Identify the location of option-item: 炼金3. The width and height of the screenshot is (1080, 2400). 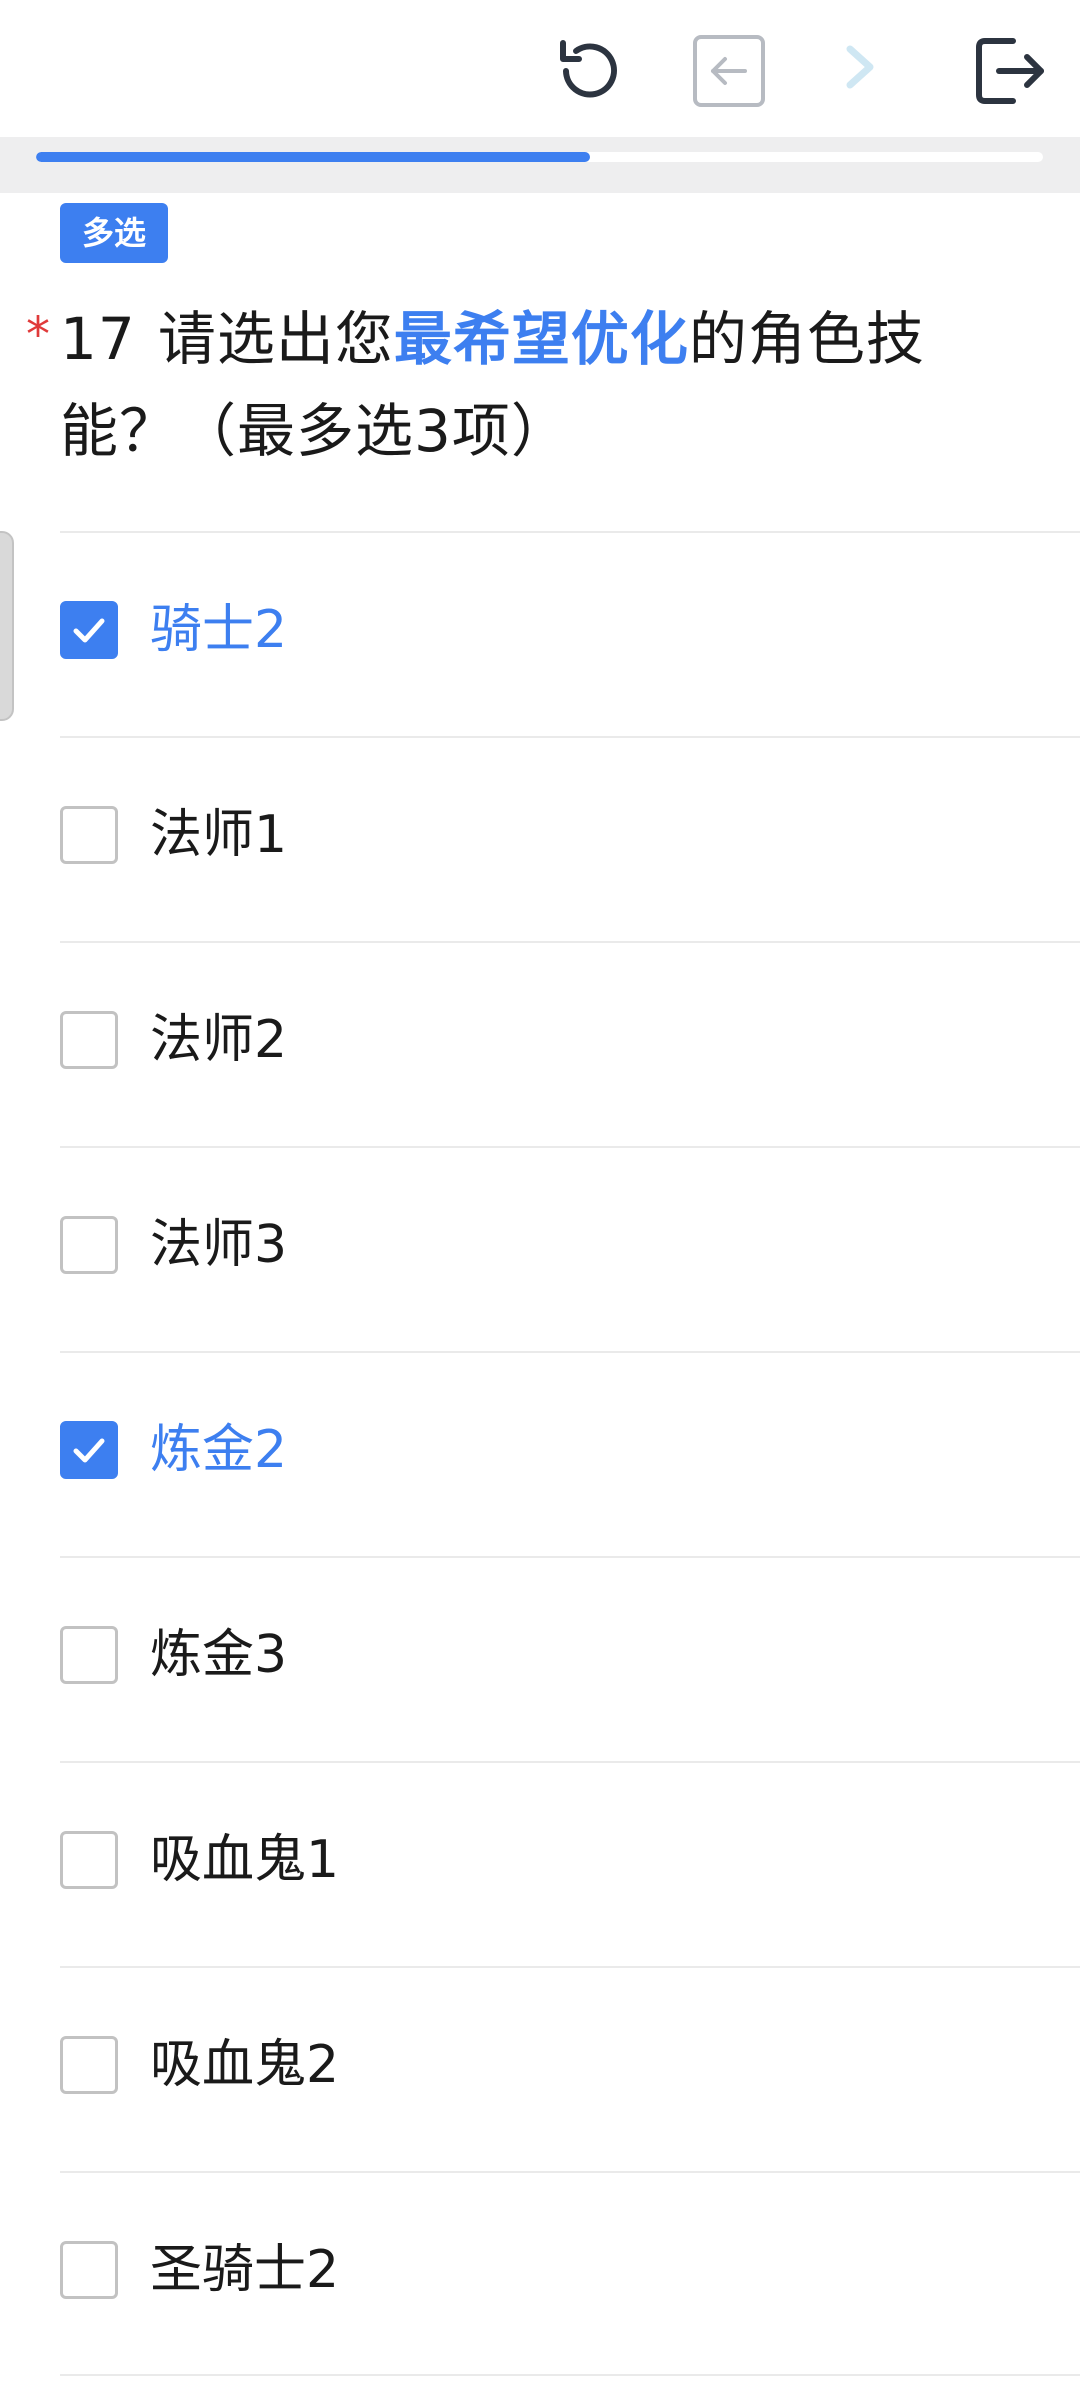
(570, 1658).